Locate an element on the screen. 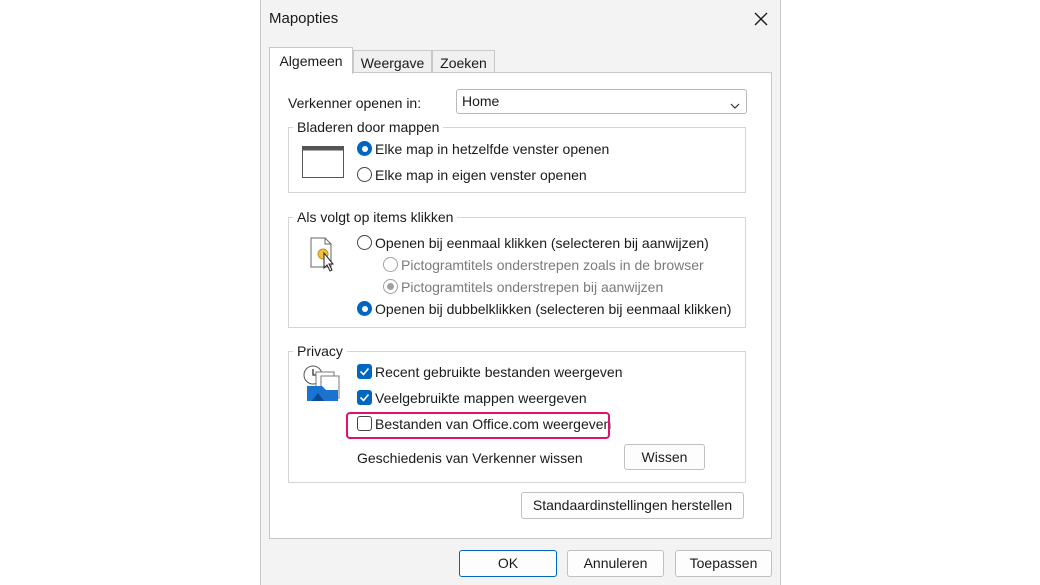 This screenshot has height=585, width=1040. recent-files-label: Recent gebruikte bestanden weergeven is located at coordinates (499, 372).